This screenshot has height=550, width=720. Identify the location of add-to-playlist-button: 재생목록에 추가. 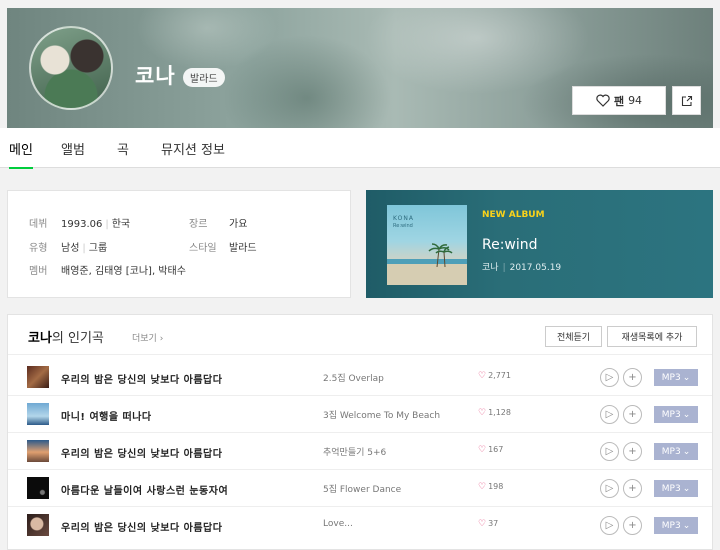
(652, 336).